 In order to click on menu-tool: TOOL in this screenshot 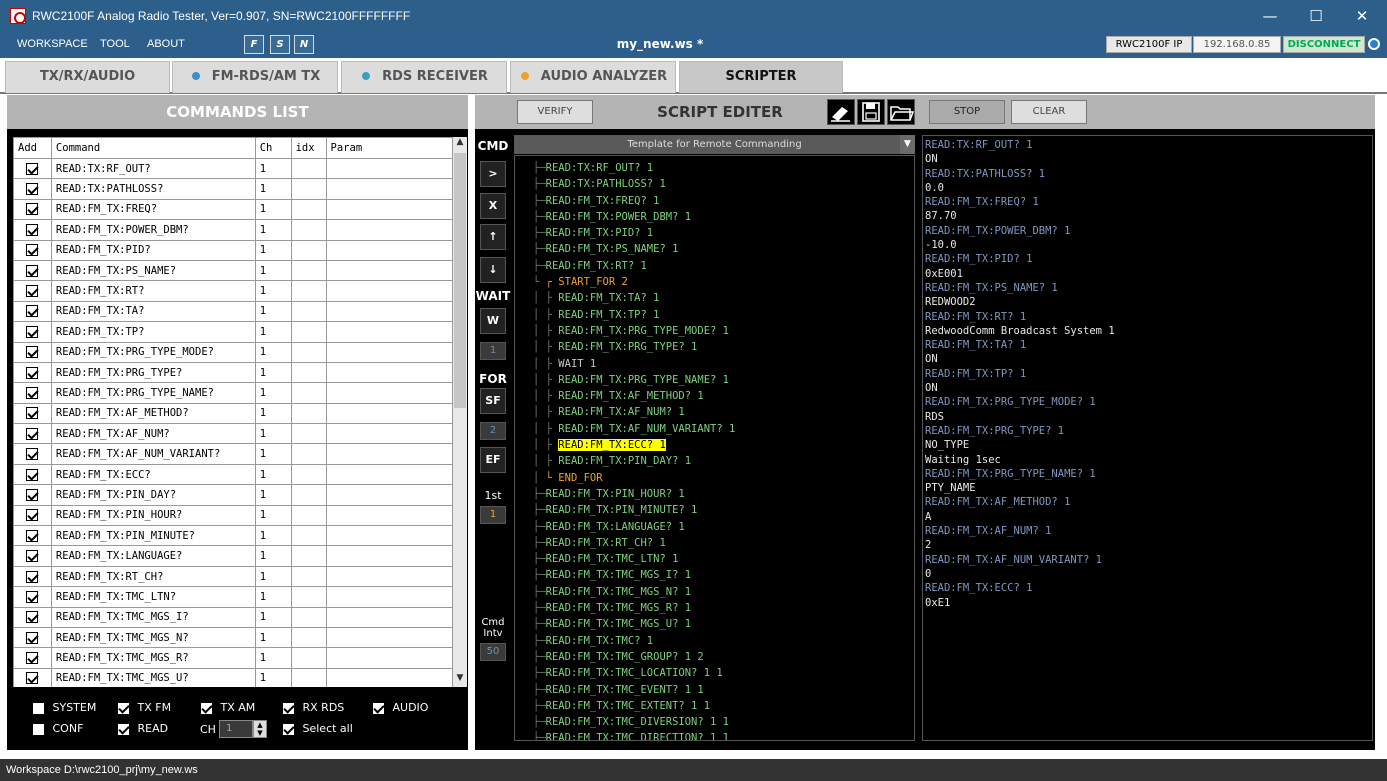, I will do `click(115, 44)`.